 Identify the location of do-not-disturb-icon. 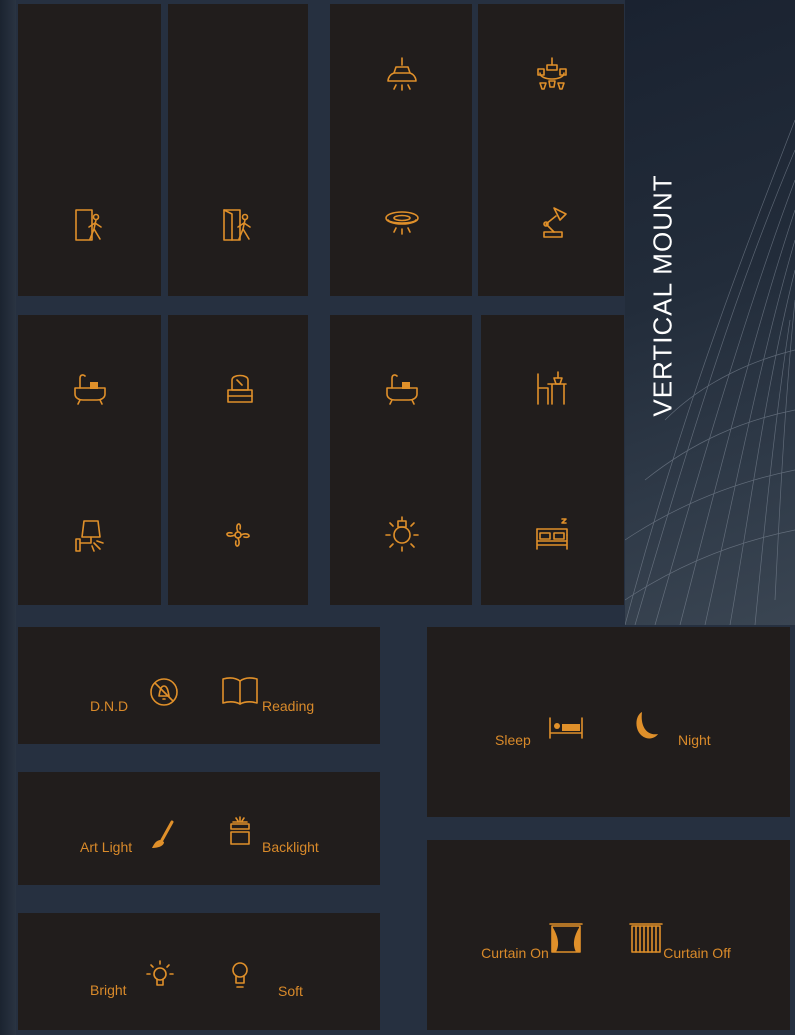
(164, 692).